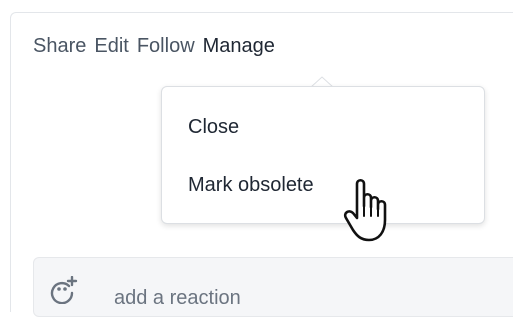  Describe the element at coordinates (64, 290) in the screenshot. I see `add-reaction-icon` at that location.